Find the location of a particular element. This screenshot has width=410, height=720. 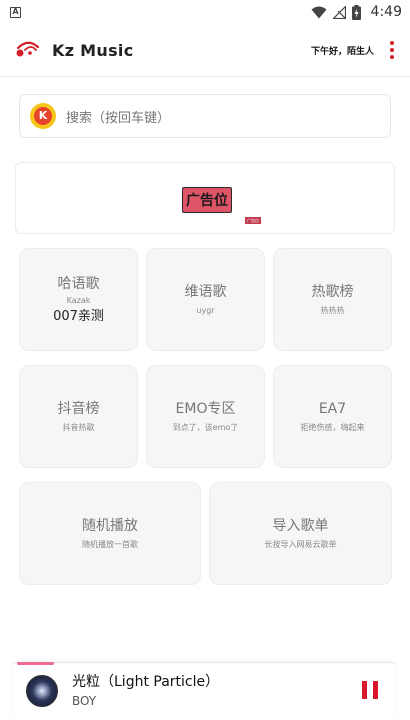

search-logo-letter: K is located at coordinates (43, 116).